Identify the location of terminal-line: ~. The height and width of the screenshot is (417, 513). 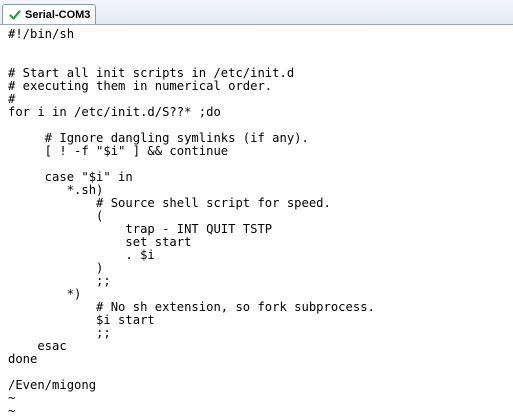
(12, 410).